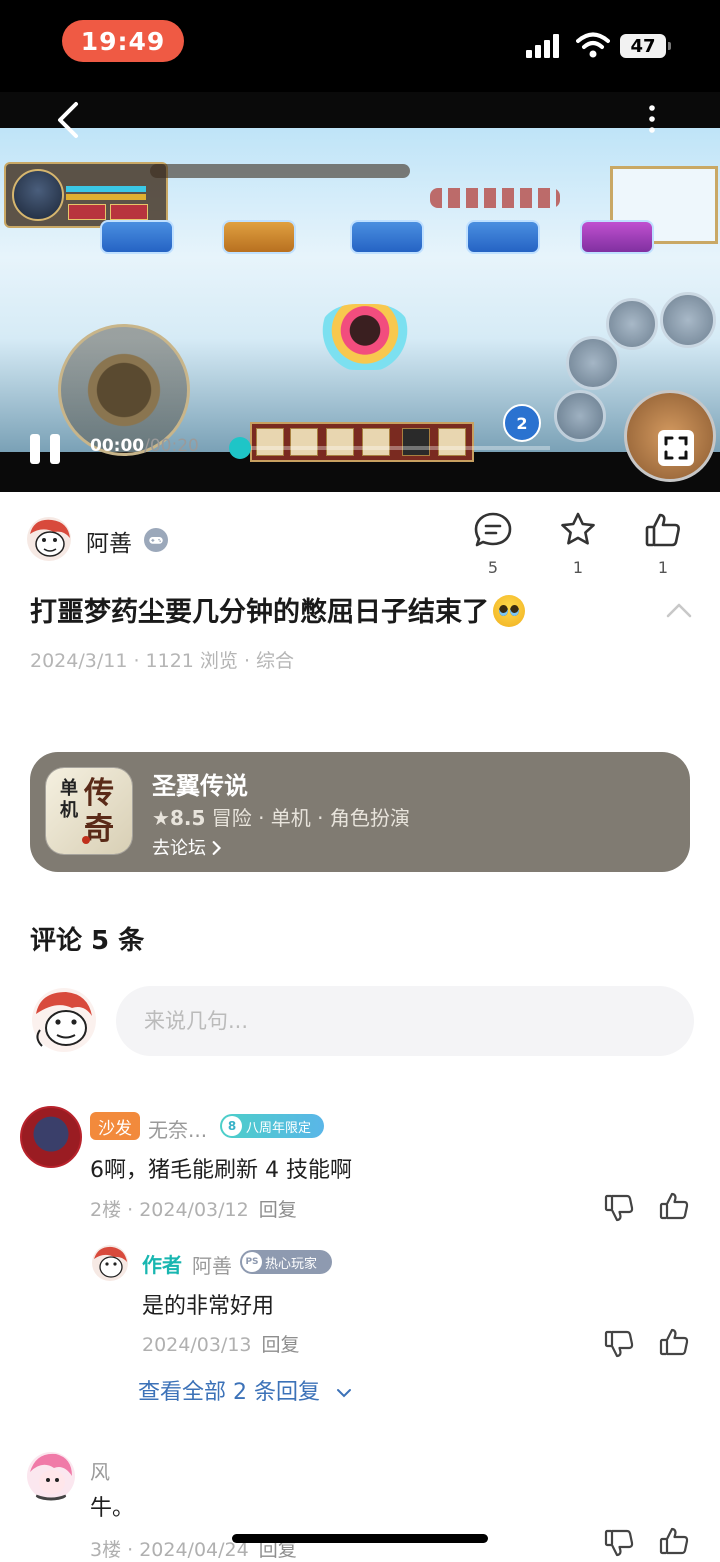 Image resolution: width=720 pixels, height=1562 pixels. I want to click on pleading-face-emoji-icon, so click(509, 611).